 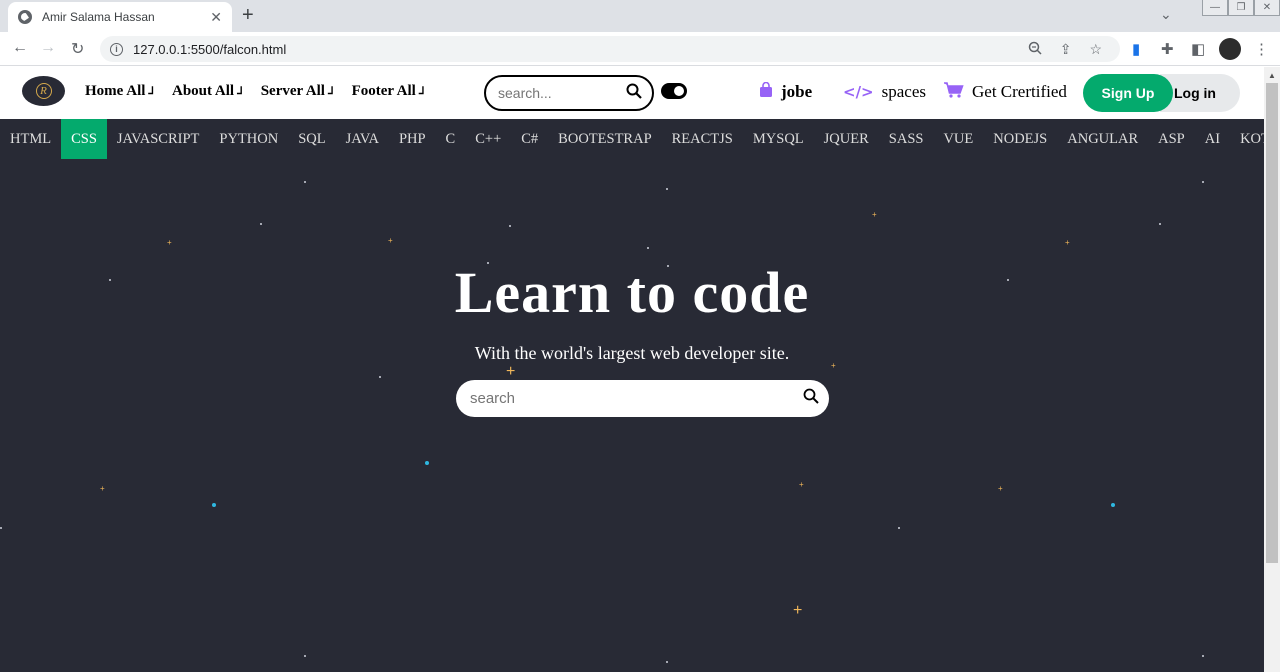 What do you see at coordinates (362, 139) in the screenshot?
I see `topic-item: JAVA` at bounding box center [362, 139].